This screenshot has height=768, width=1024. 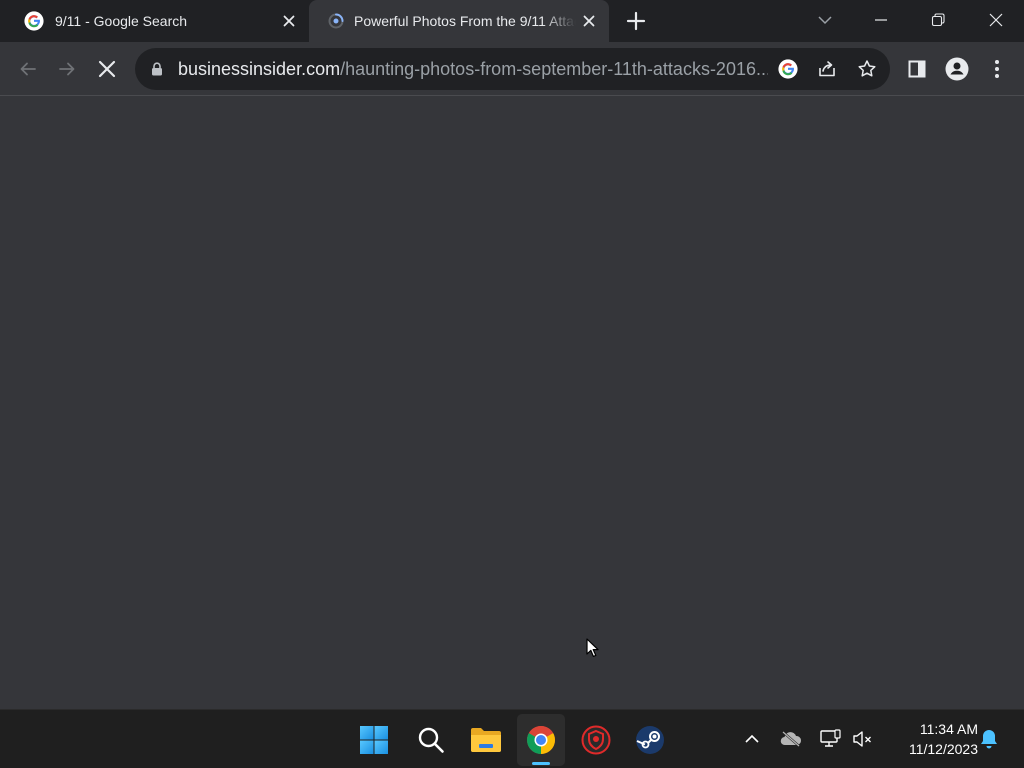 I want to click on restore-icon, so click(x=938, y=20).